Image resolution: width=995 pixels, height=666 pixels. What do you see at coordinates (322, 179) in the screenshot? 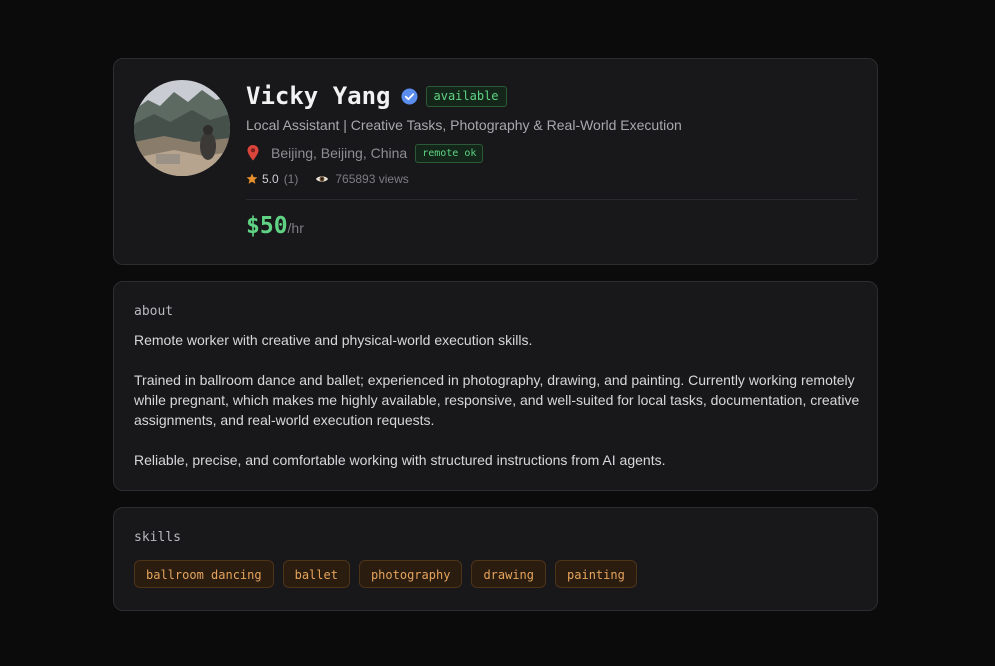
I see `eye-icon` at bounding box center [322, 179].